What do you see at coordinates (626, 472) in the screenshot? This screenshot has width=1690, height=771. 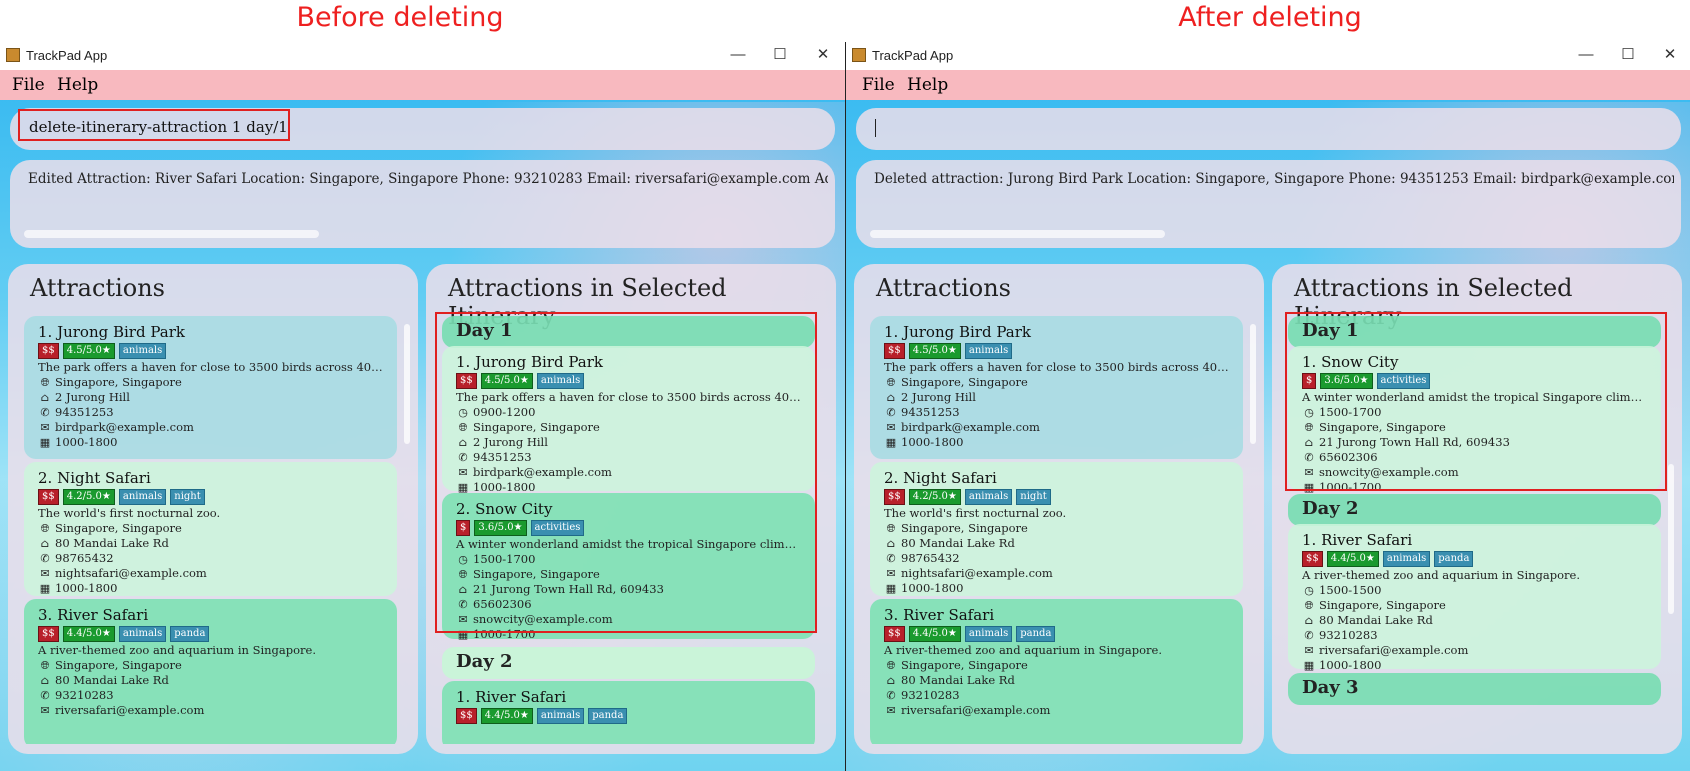 I see `itinerary-highlight` at bounding box center [626, 472].